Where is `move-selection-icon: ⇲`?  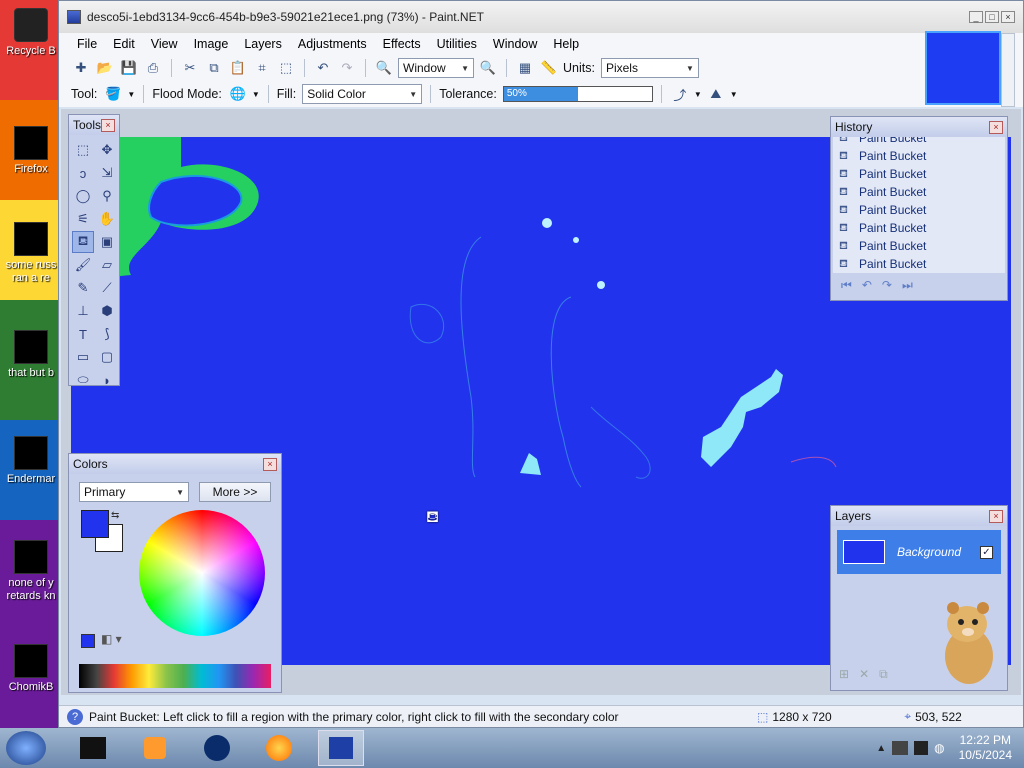 move-selection-icon: ⇲ is located at coordinates (107, 173).